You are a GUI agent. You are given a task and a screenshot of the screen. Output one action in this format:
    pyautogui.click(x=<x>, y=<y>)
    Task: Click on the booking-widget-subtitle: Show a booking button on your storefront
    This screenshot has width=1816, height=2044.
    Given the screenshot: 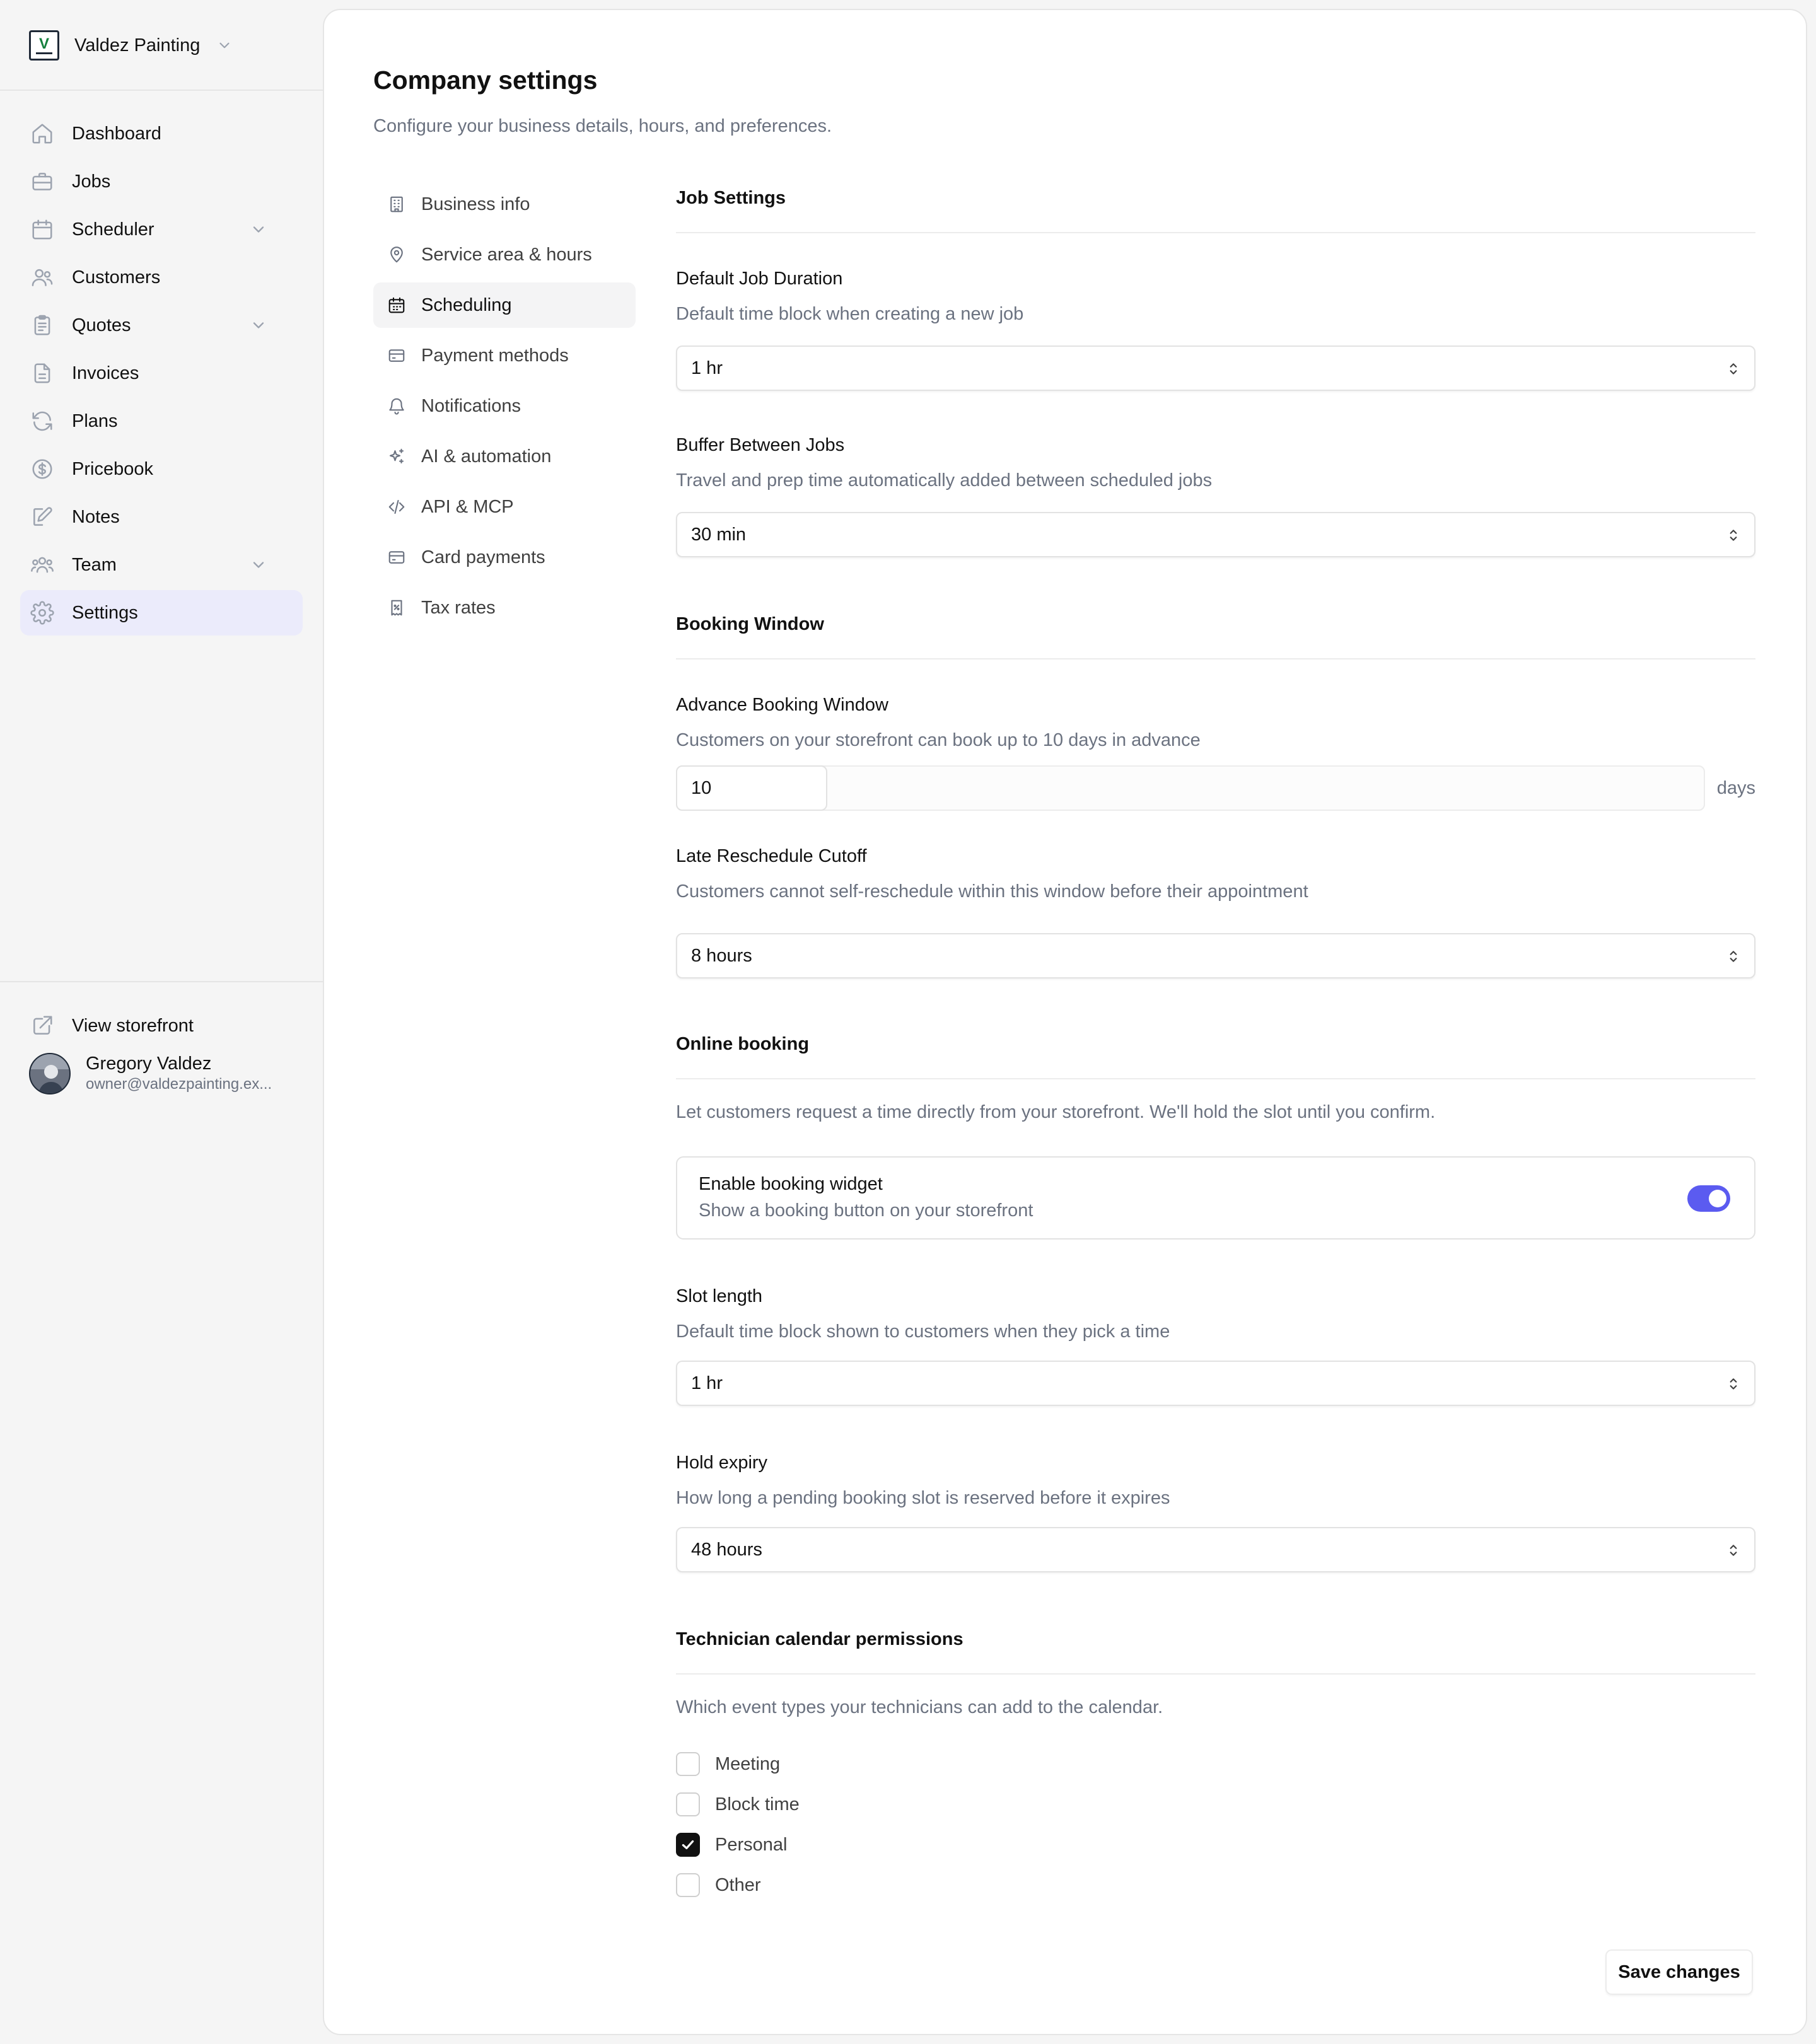 What is the action you would take?
    pyautogui.click(x=866, y=1210)
    